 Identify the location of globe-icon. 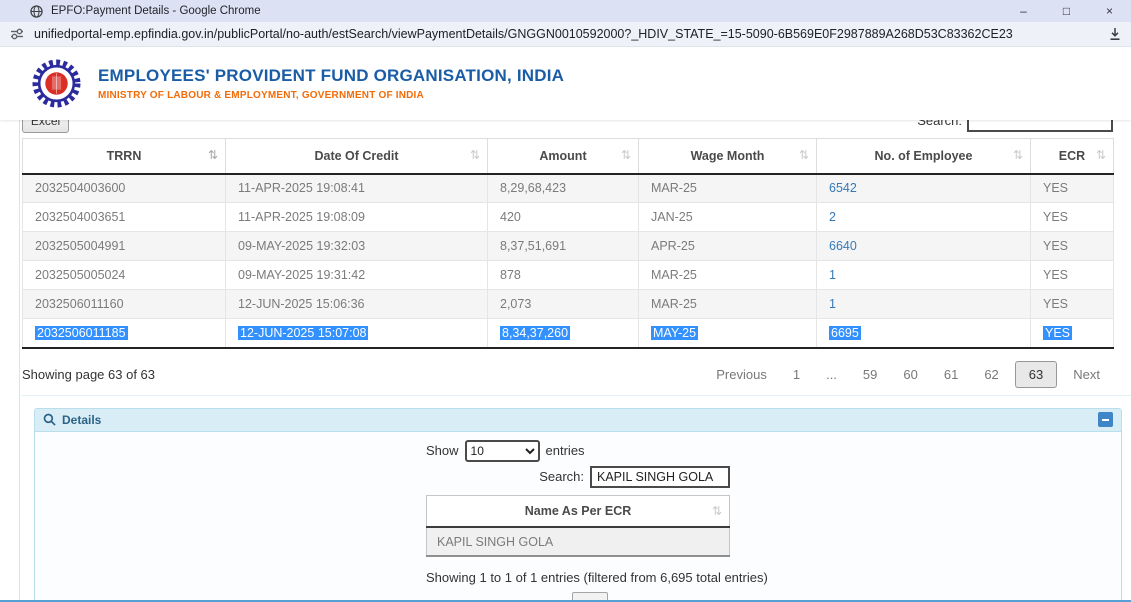
(36, 11).